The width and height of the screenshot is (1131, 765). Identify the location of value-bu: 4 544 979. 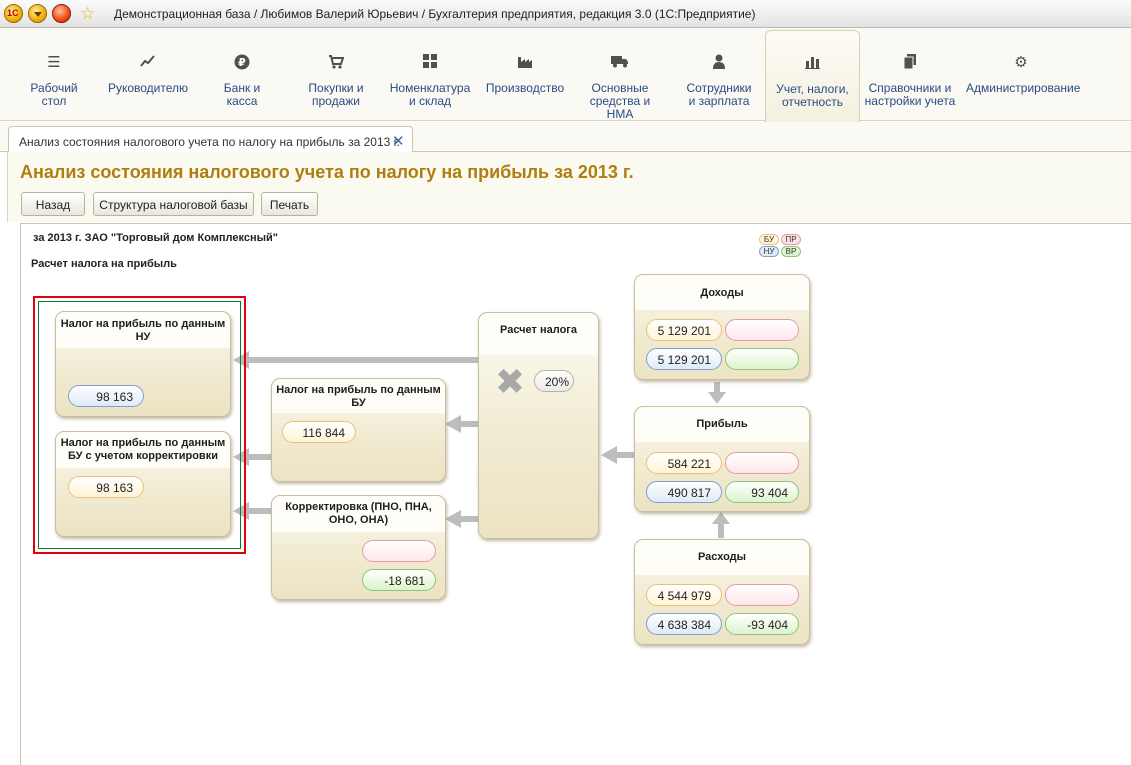
(684, 595).